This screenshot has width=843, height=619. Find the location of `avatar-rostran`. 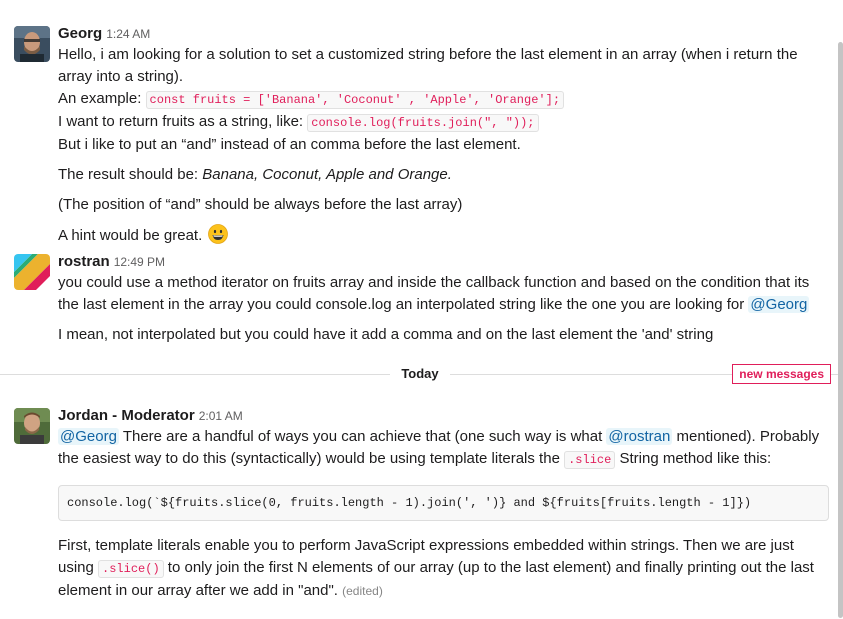

avatar-rostran is located at coordinates (32, 272).